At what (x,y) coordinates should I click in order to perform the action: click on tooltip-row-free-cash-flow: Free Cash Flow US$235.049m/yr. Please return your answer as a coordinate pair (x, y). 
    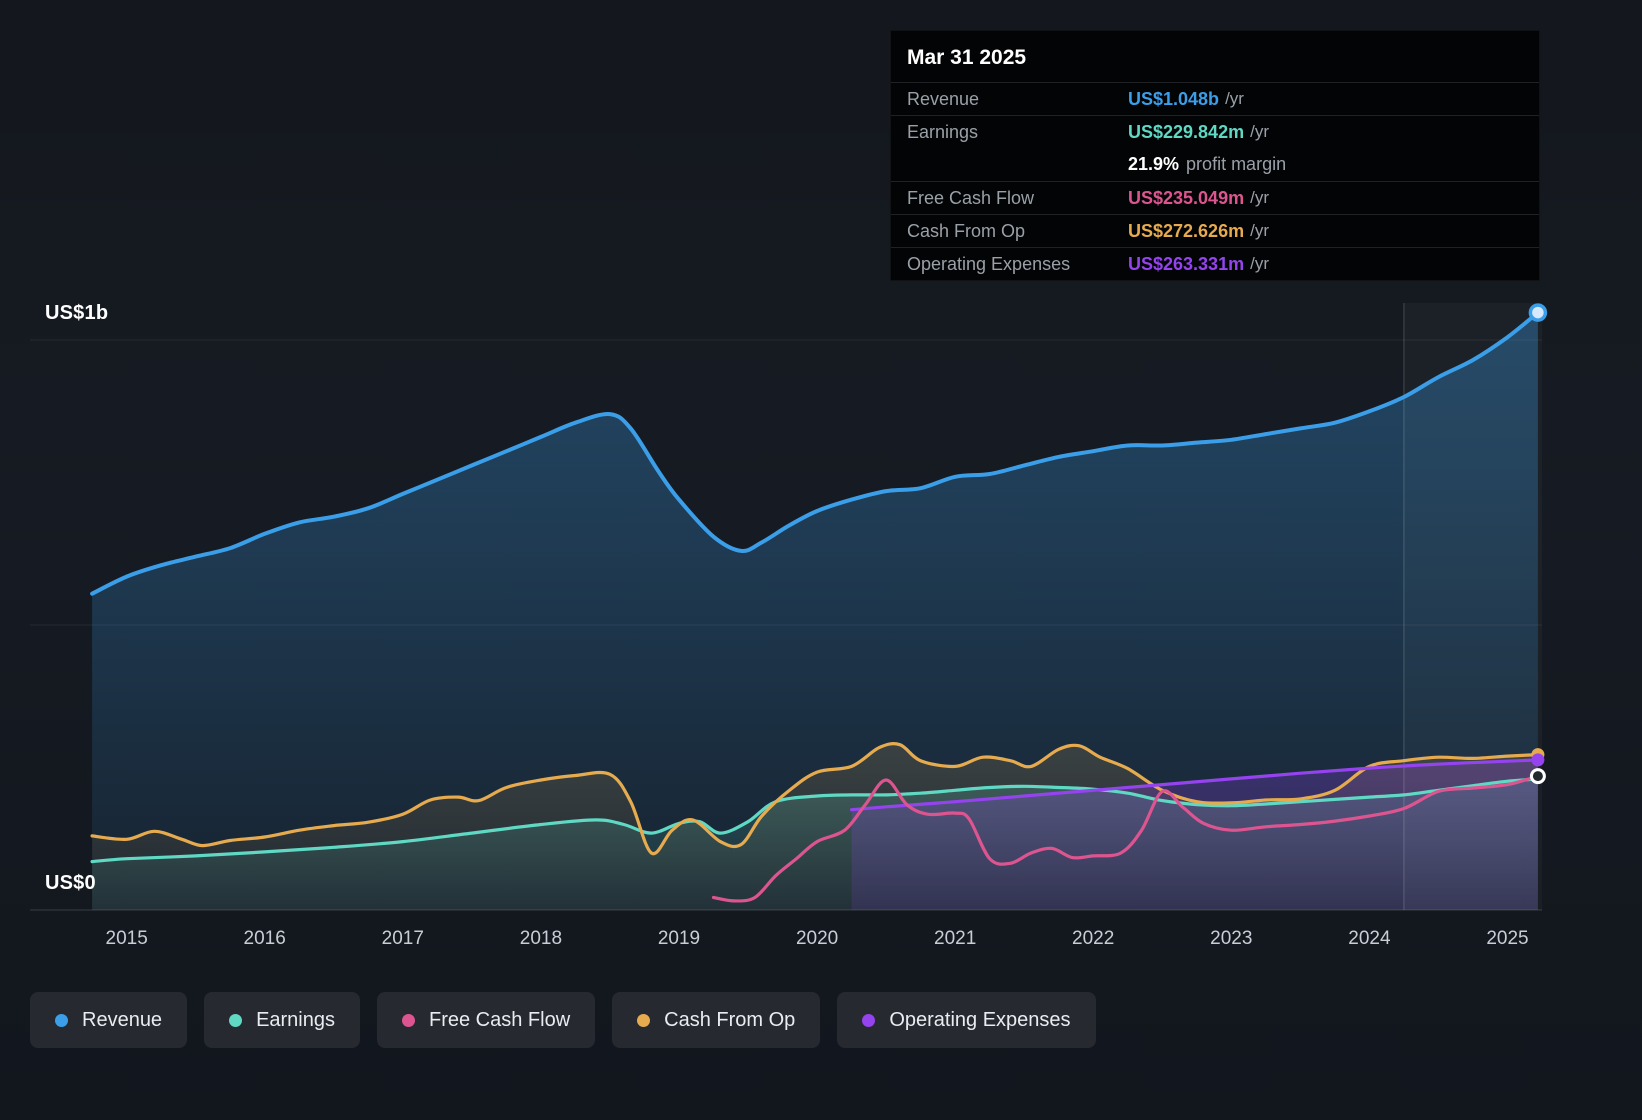
    Looking at the image, I should click on (1215, 197).